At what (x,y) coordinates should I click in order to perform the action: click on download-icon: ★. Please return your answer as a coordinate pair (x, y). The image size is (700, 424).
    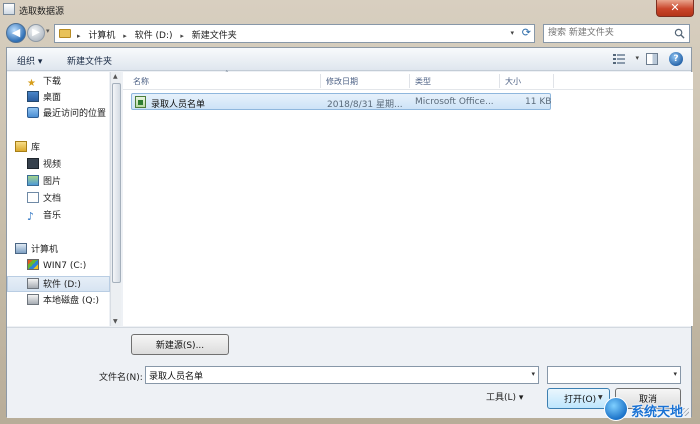
    Looking at the image, I should click on (31, 83).